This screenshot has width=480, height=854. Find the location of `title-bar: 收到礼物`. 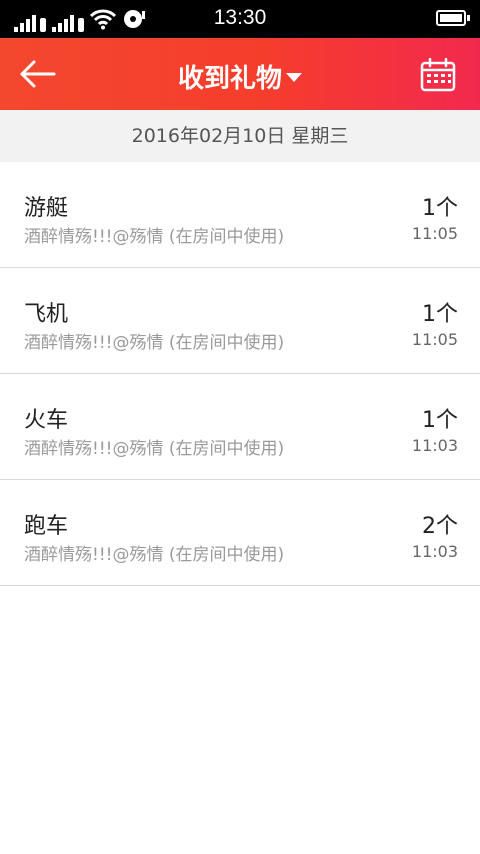

title-bar: 收到礼物 is located at coordinates (240, 74).